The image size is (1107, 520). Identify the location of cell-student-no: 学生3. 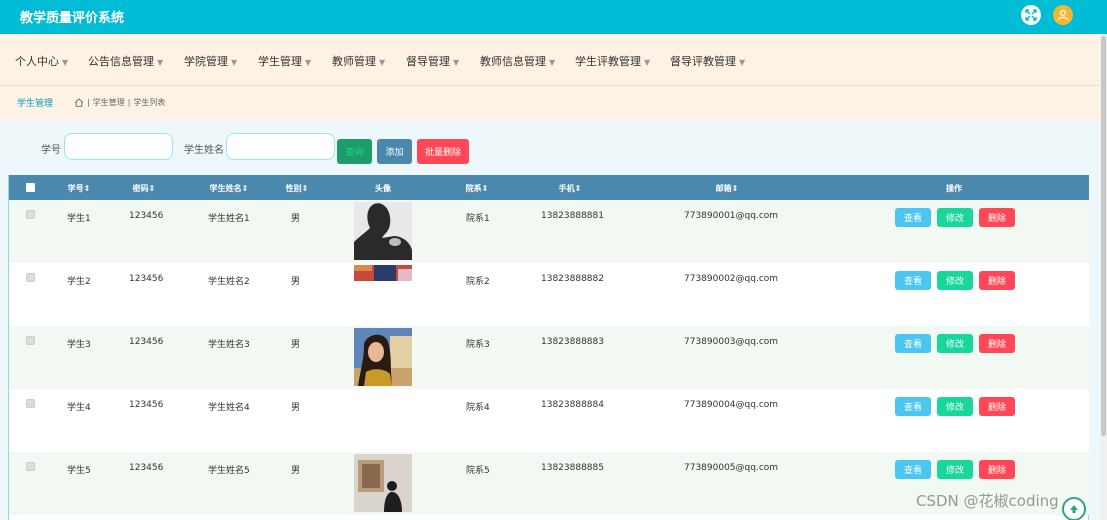
(79, 345).